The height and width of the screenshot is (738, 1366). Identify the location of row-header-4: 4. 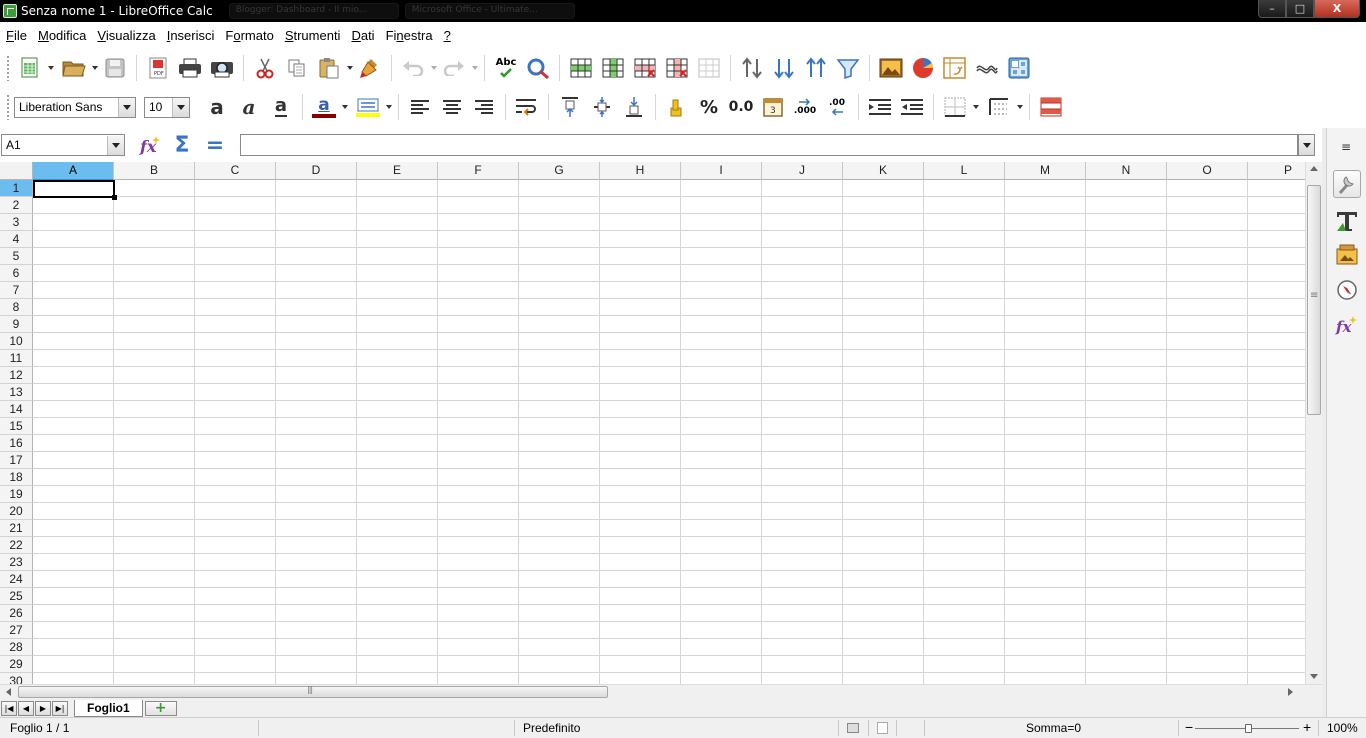
(16, 239).